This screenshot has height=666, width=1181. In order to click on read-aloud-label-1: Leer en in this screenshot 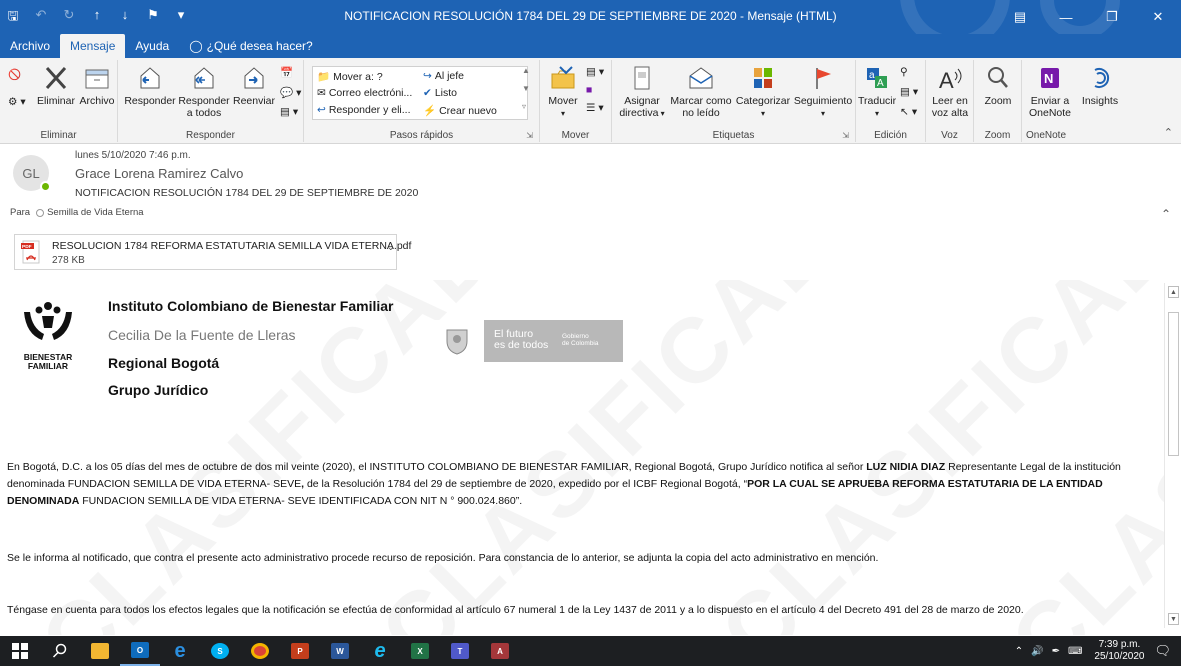, I will do `click(950, 101)`.